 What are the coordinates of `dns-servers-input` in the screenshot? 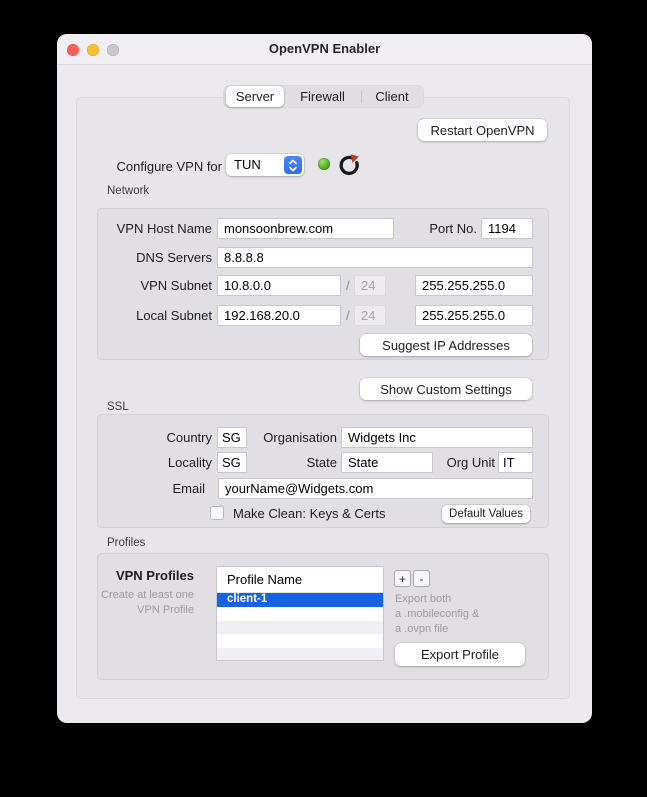 It's located at (375, 257).